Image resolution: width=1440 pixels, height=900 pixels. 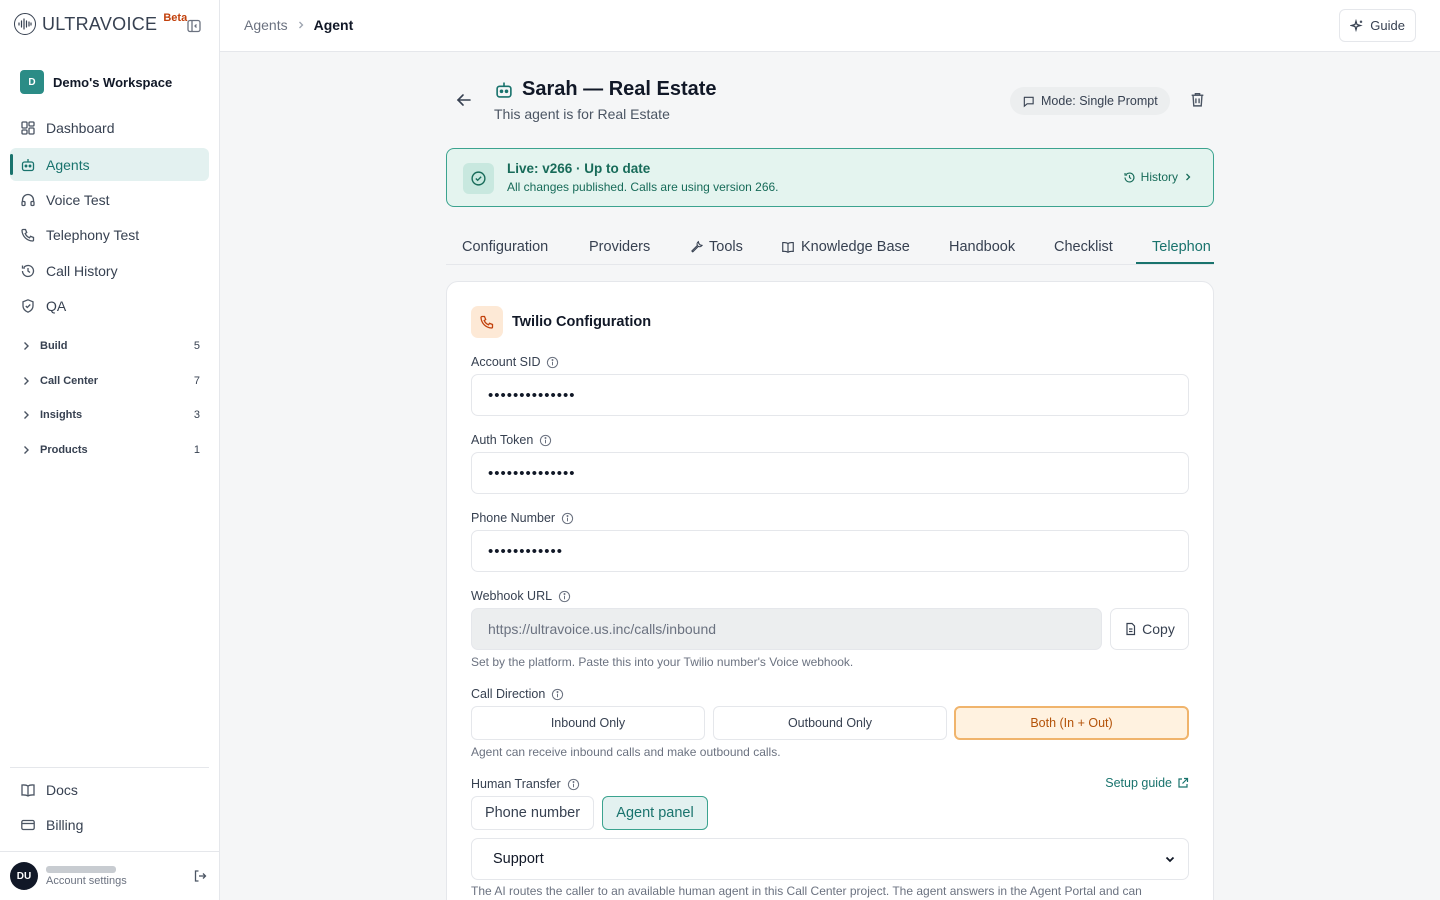 What do you see at coordinates (830, 395) in the screenshot?
I see `account-sid-input: ••••••••••••••` at bounding box center [830, 395].